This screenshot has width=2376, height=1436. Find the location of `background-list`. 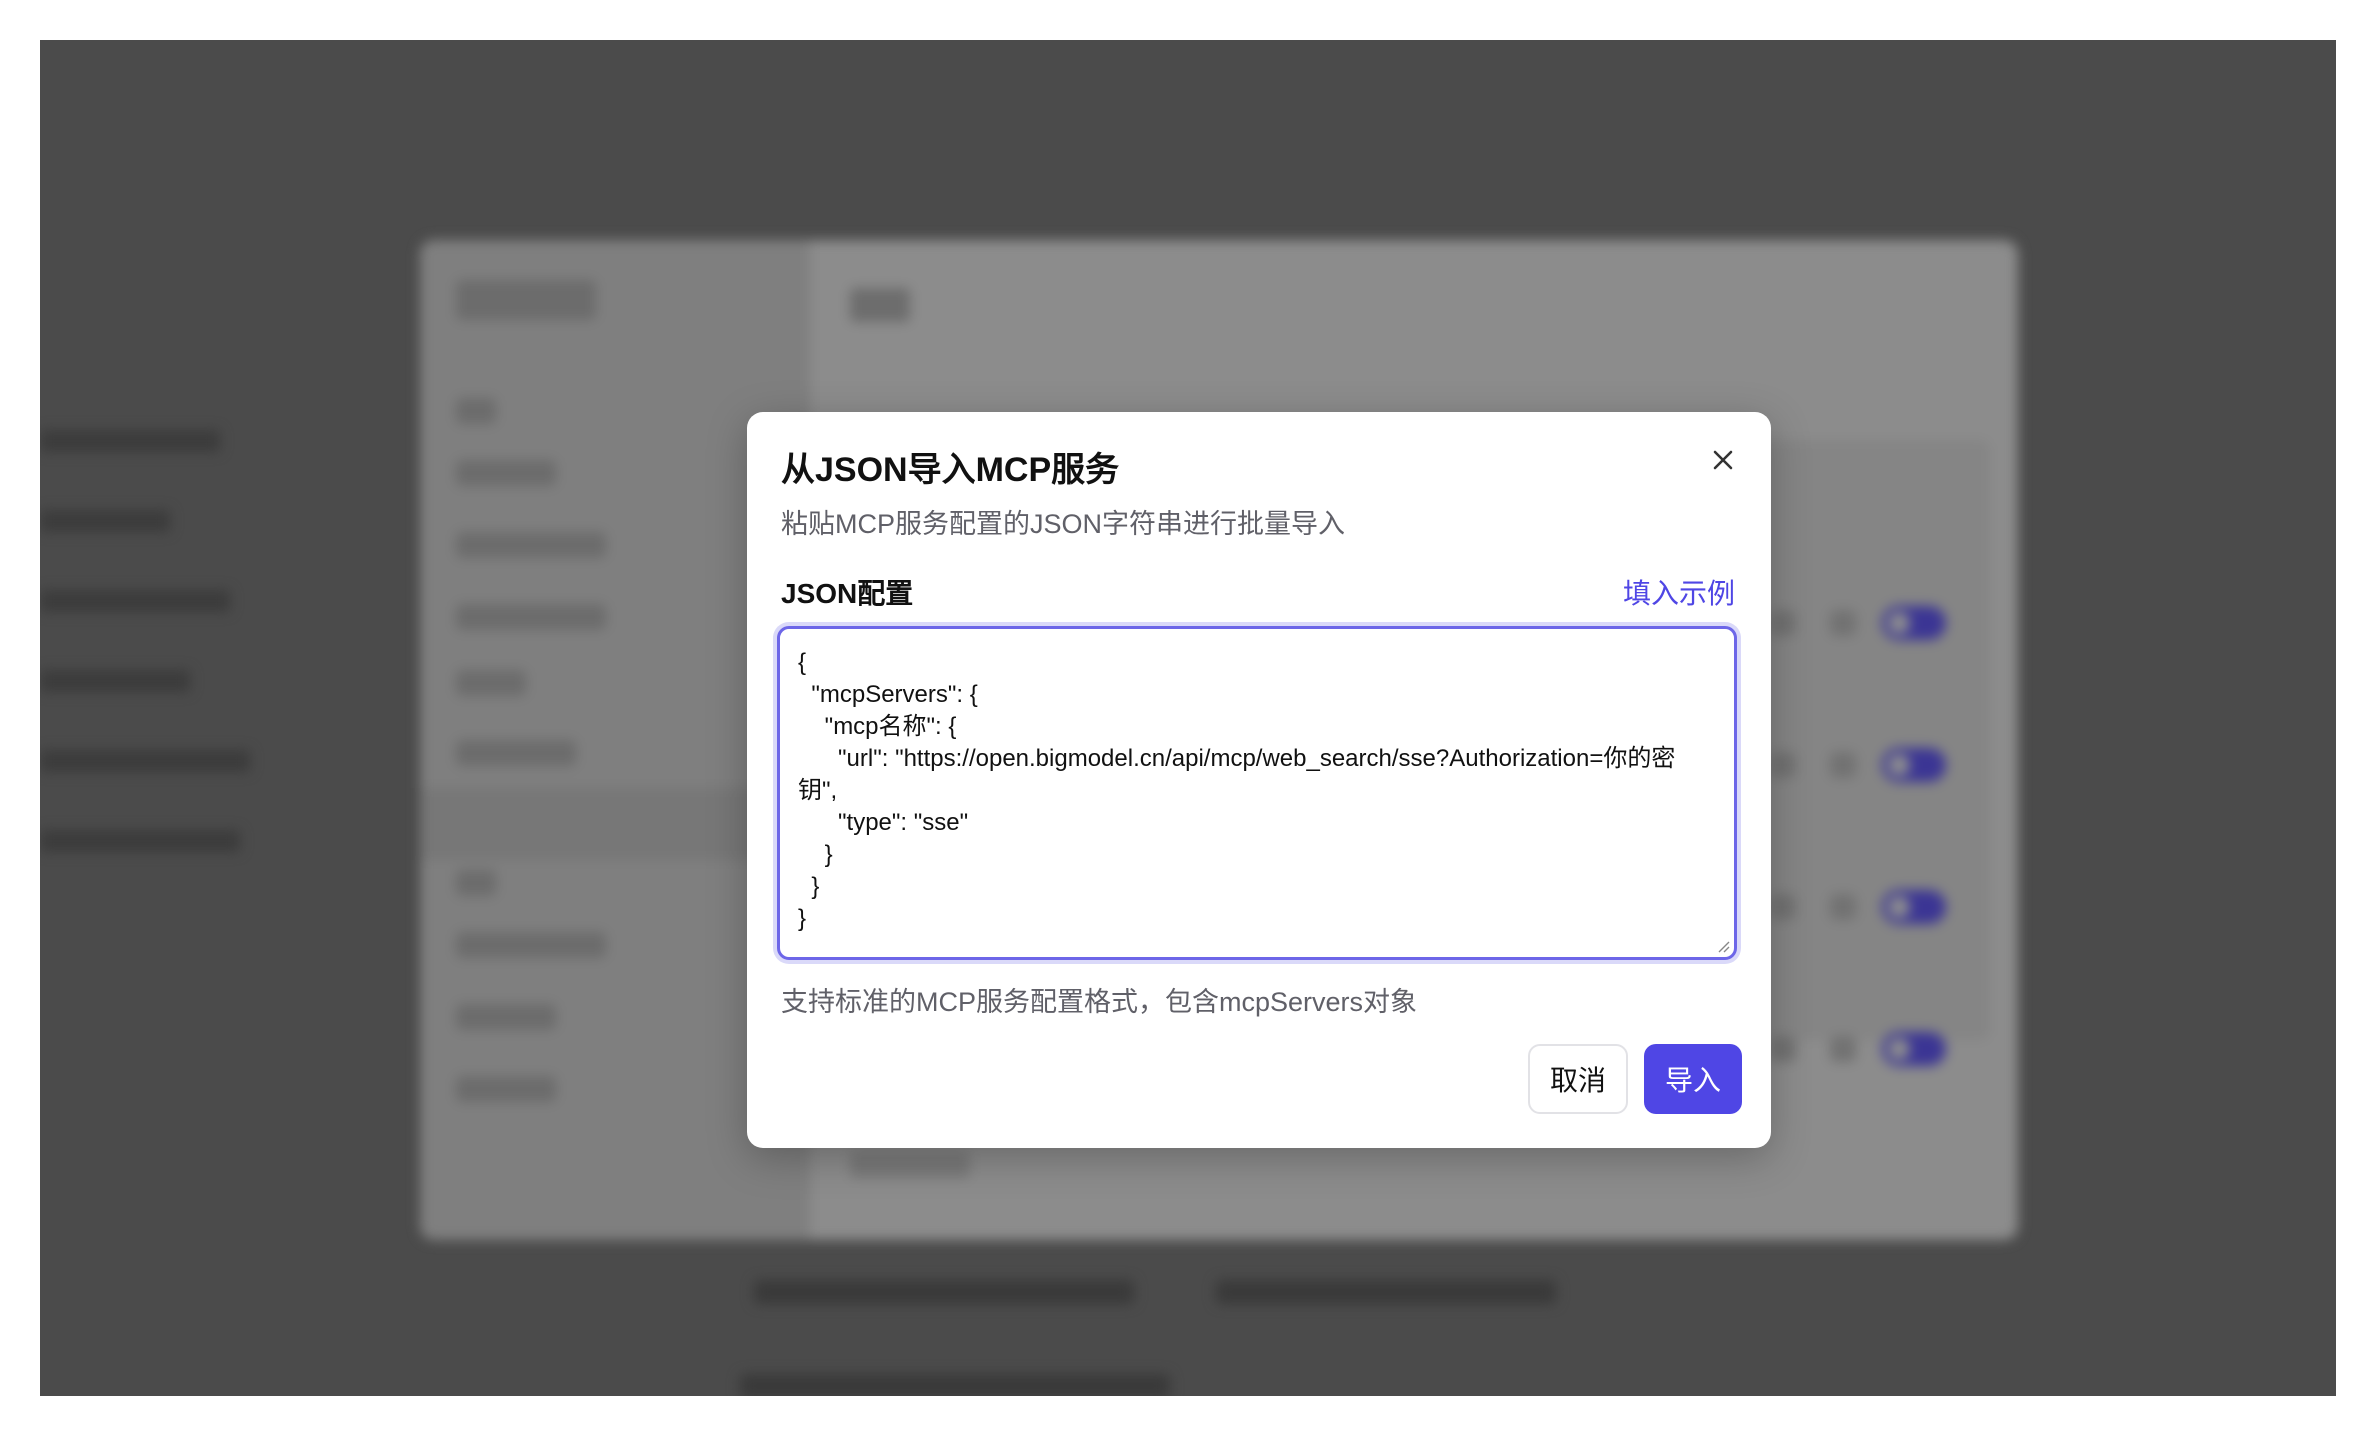

background-list is located at coordinates (170, 670).